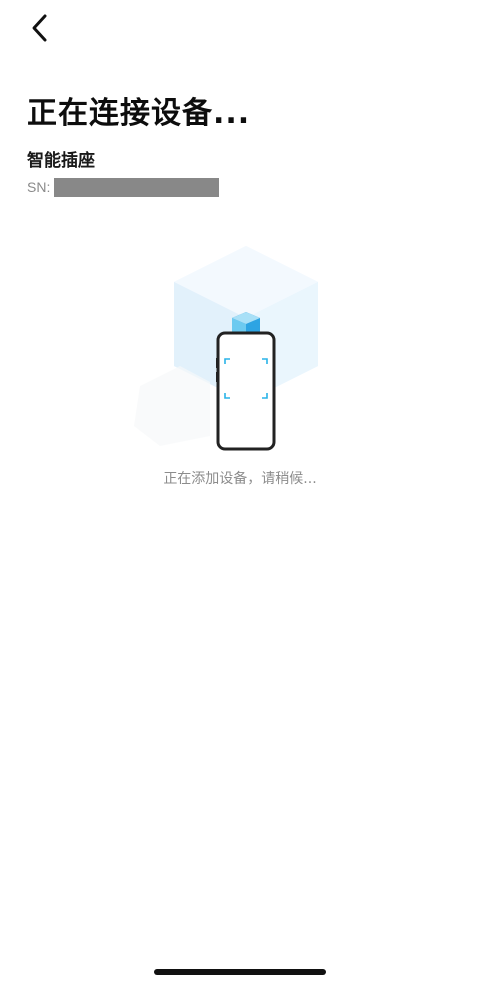 This screenshot has width=480, height=986. I want to click on connecting-illustration, so click(240, 349).